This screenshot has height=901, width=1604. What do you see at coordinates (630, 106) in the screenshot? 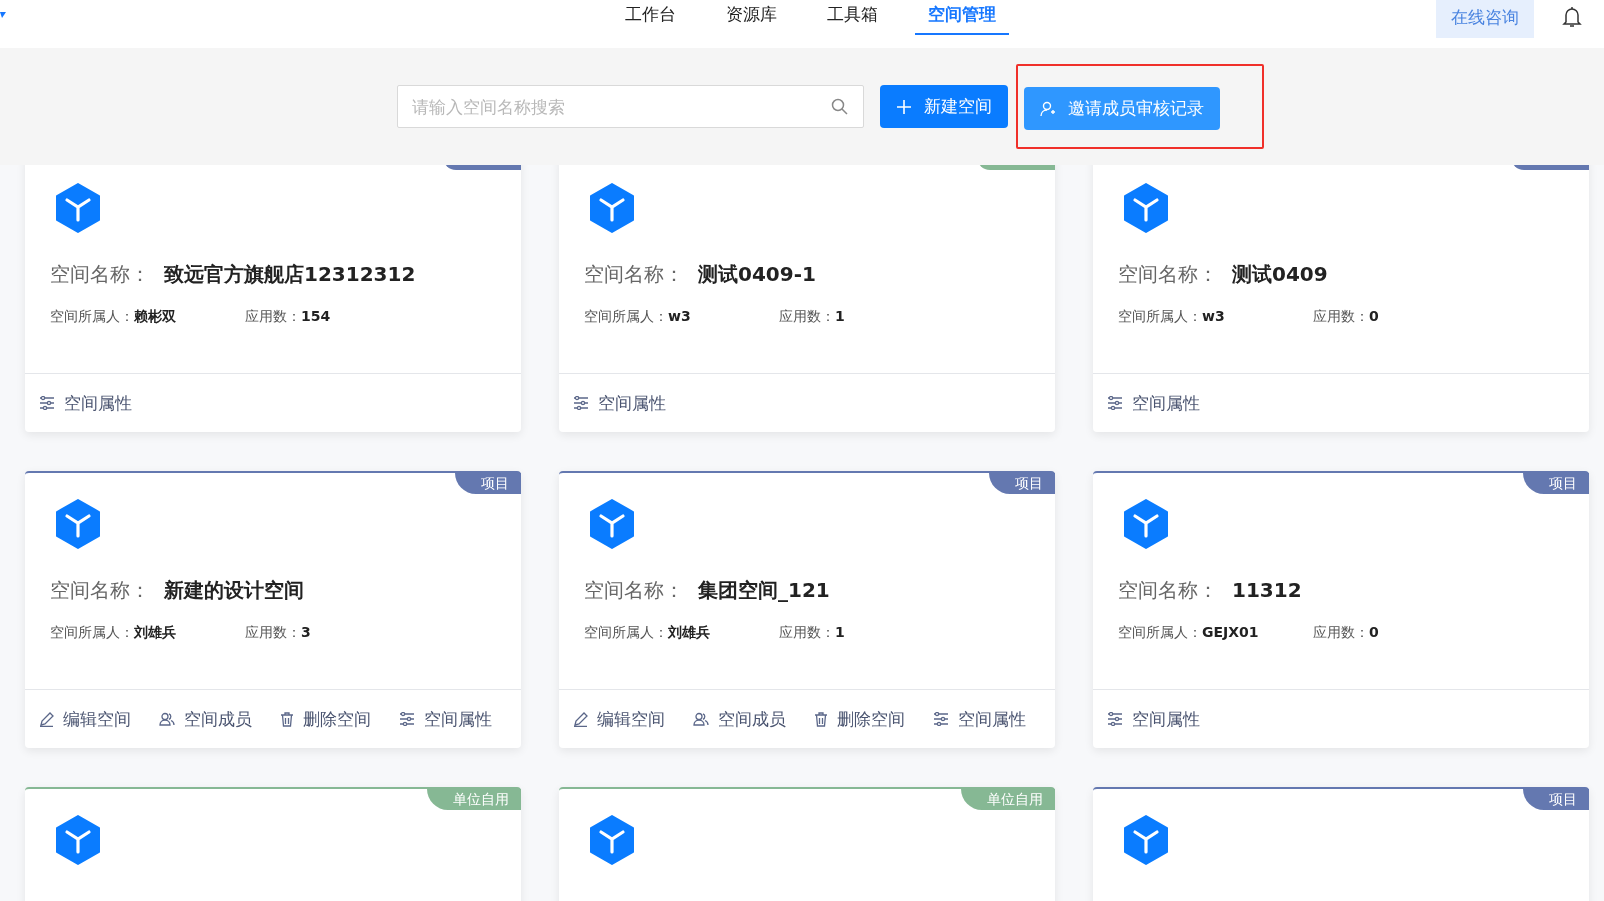
I see `search-field: 请输入空间名称搜索` at bounding box center [630, 106].